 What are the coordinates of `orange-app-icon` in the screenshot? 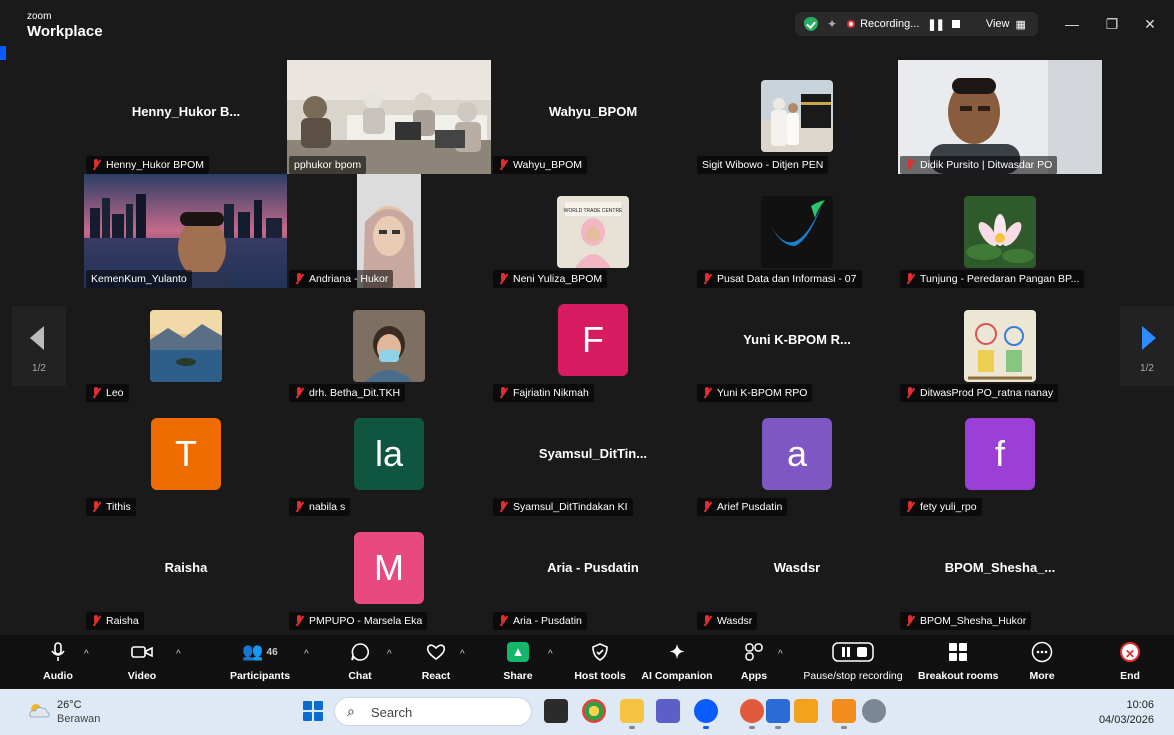 It's located at (844, 714).